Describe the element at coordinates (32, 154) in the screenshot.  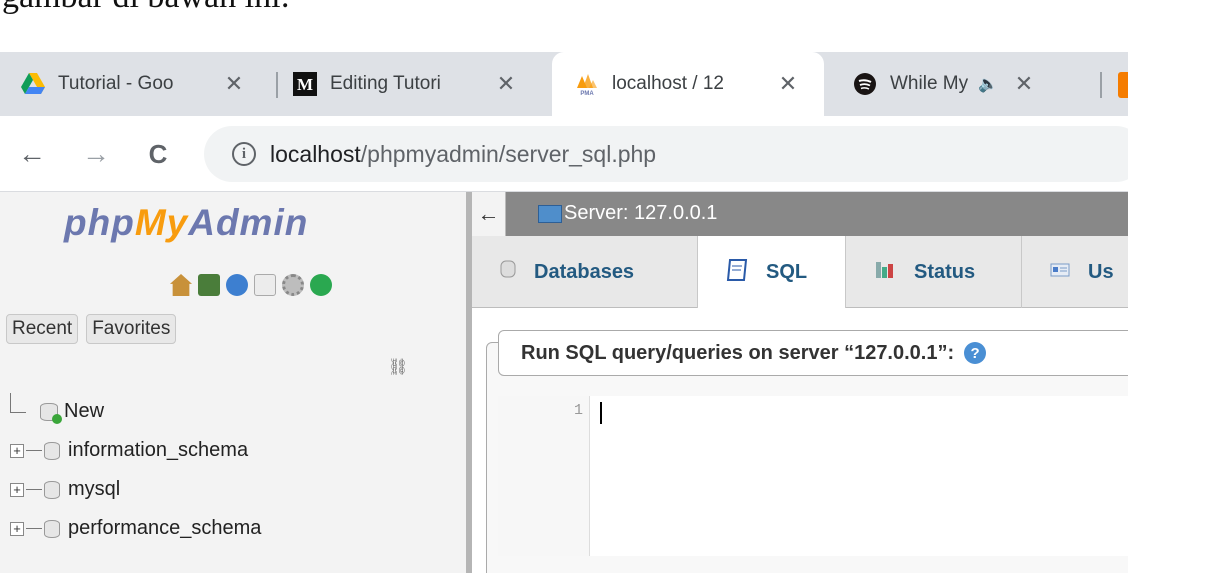
I see `back-icon: ←` at that location.